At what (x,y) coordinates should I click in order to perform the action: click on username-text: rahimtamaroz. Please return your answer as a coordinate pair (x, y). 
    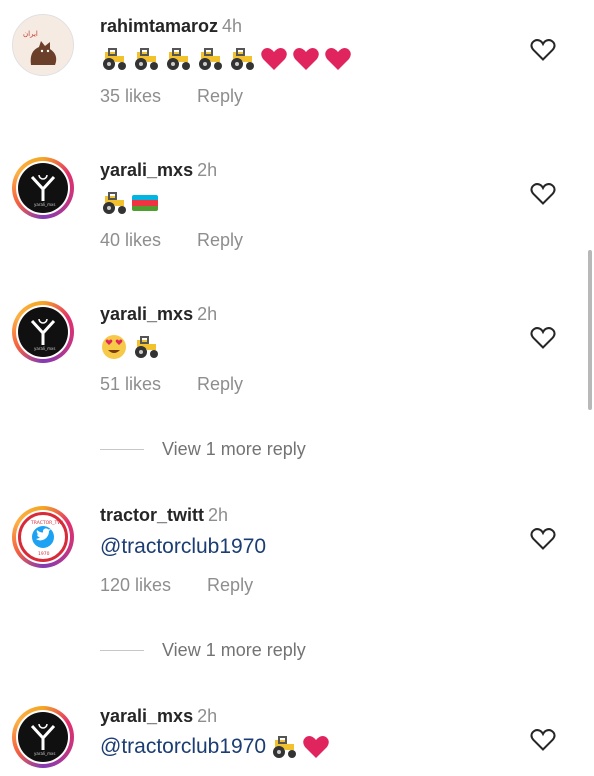
    Looking at the image, I should click on (159, 26).